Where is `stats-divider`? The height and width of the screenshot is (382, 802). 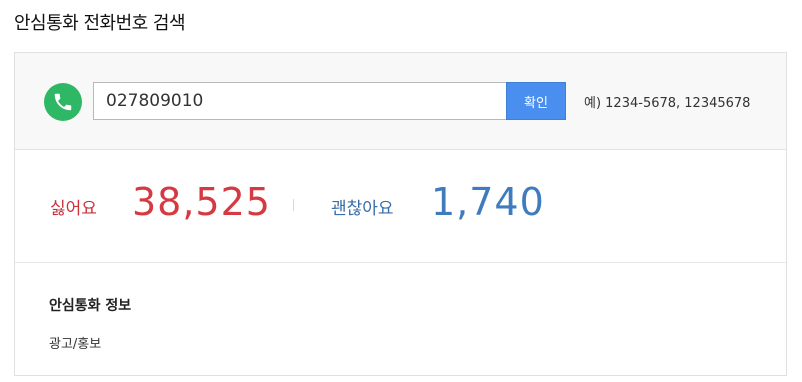
stats-divider is located at coordinates (293, 205).